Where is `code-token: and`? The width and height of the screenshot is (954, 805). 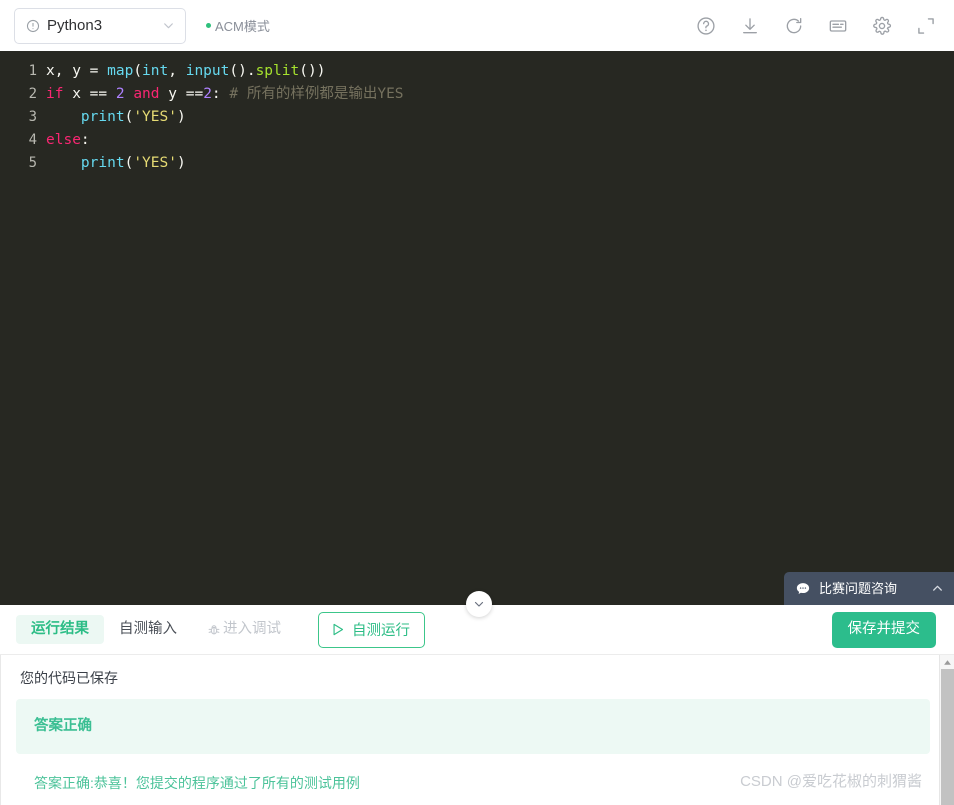 code-token: and is located at coordinates (146, 94).